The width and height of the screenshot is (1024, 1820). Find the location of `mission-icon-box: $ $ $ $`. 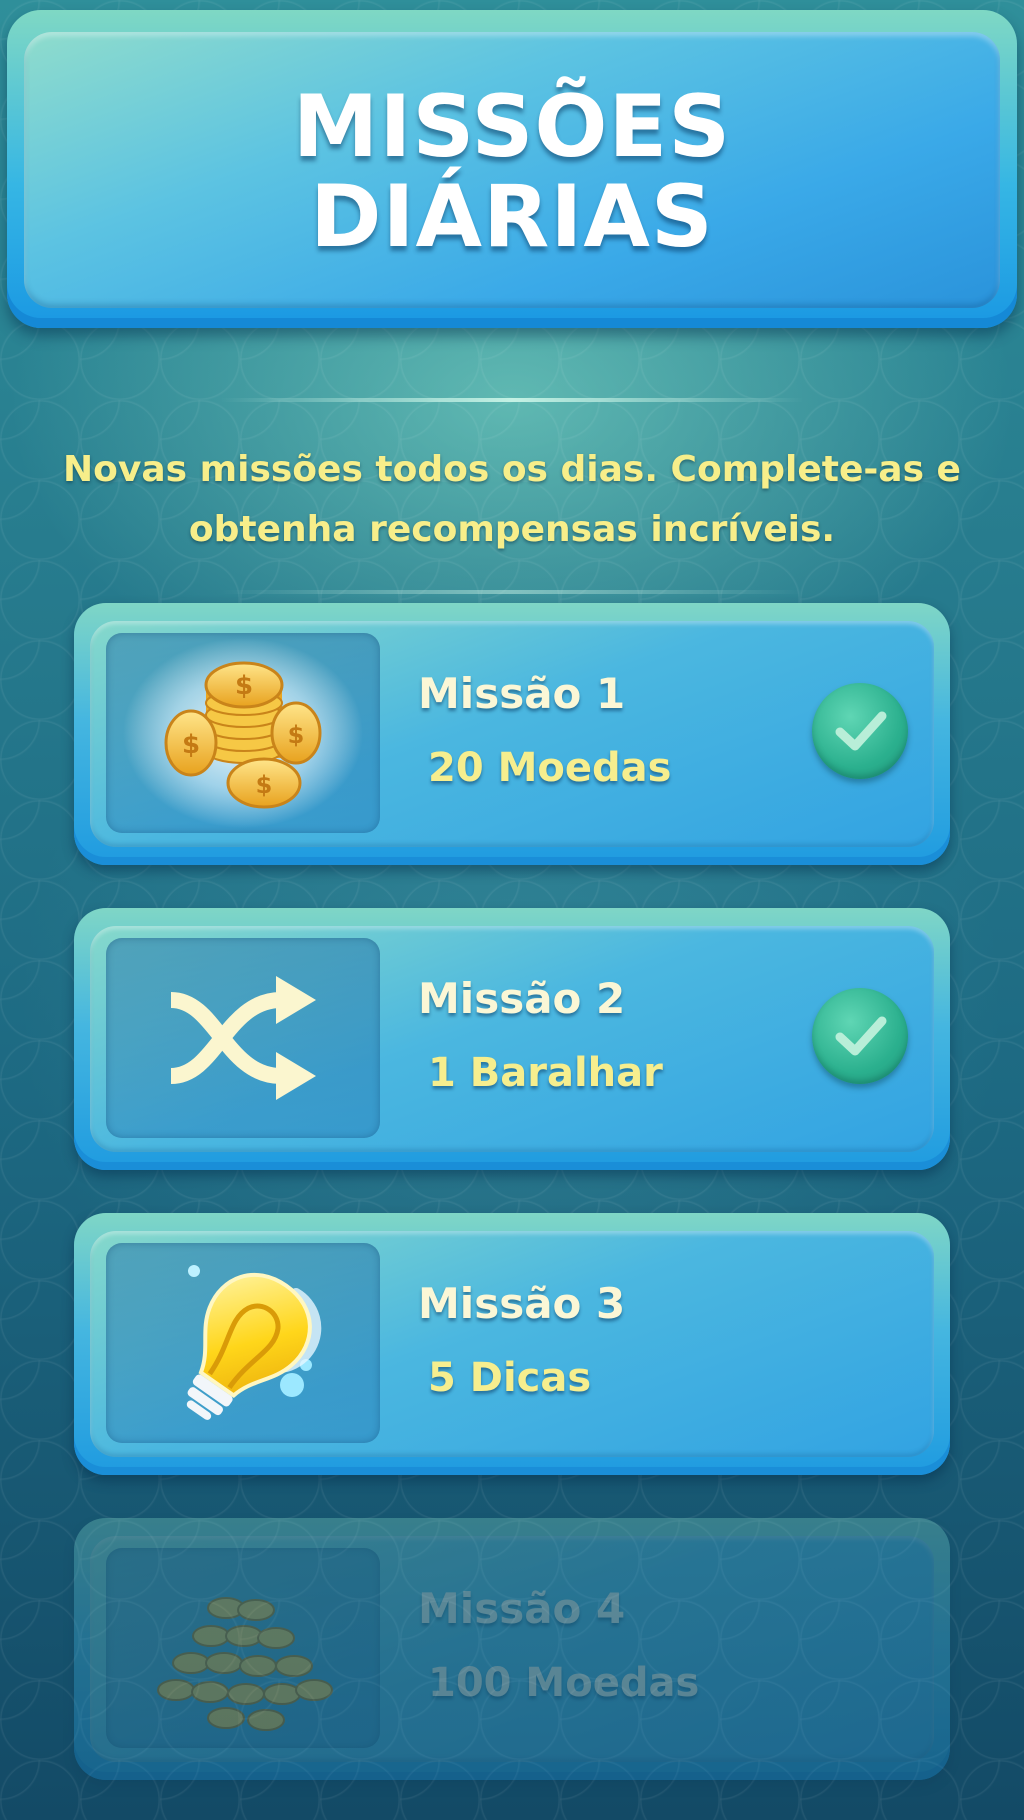

mission-icon-box: $ $ $ $ is located at coordinates (243, 733).